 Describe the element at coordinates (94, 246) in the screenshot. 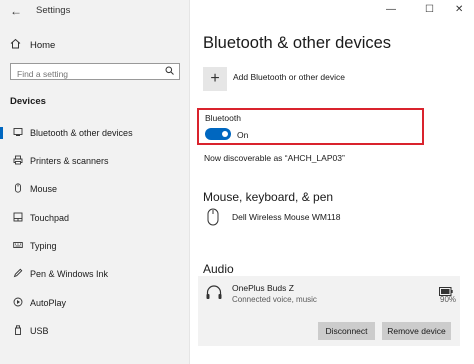

I see `sidebar-item-typing: Typing` at that location.